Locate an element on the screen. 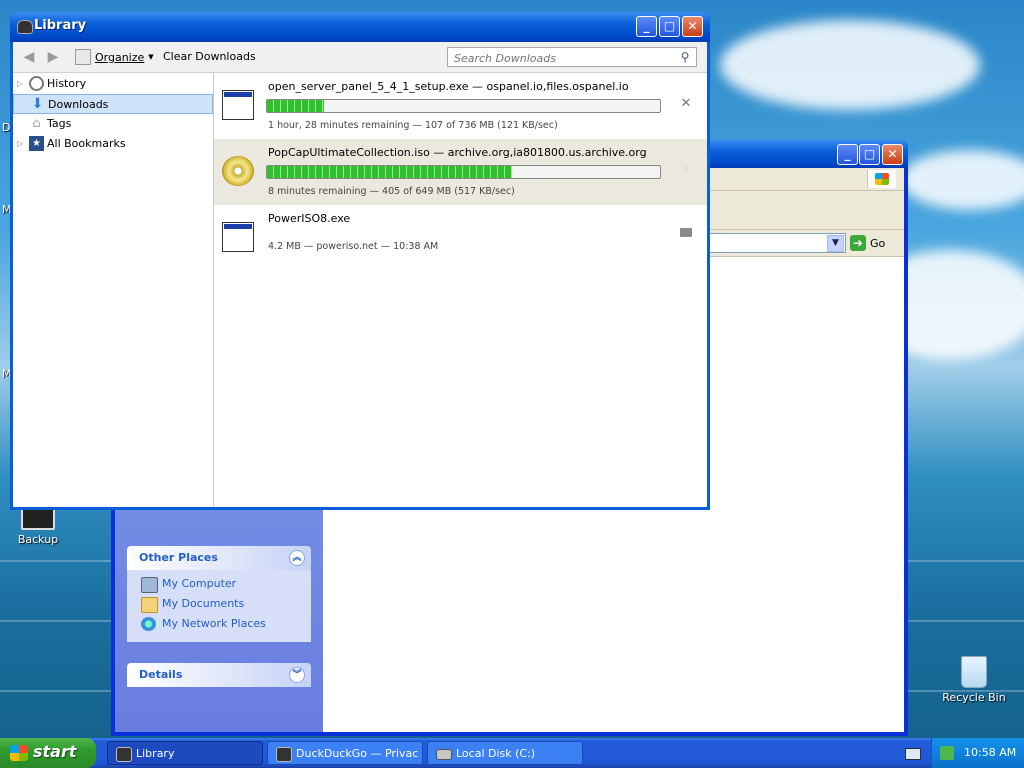  desktop-icon-label: Backup is located at coordinates (38, 539).